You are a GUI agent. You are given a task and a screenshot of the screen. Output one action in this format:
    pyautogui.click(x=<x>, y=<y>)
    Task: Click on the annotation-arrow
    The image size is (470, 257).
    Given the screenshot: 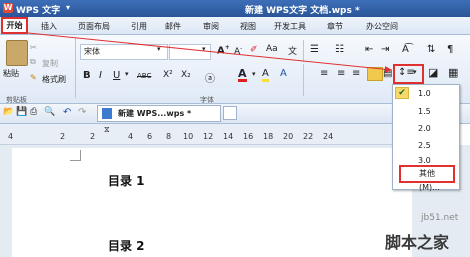 What is the action you would take?
    pyautogui.click(x=210, y=51)
    